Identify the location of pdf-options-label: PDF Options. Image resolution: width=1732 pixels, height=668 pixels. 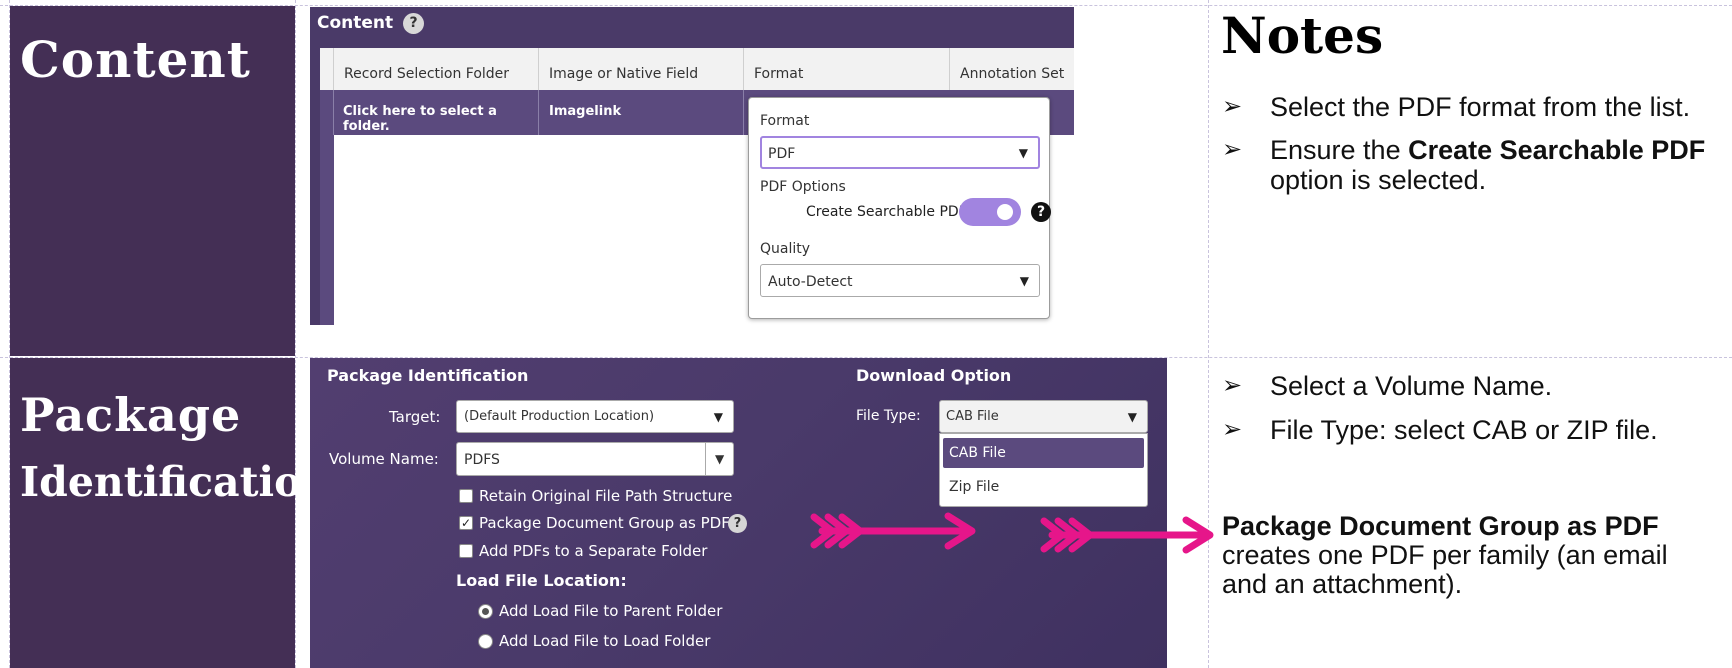
(803, 187).